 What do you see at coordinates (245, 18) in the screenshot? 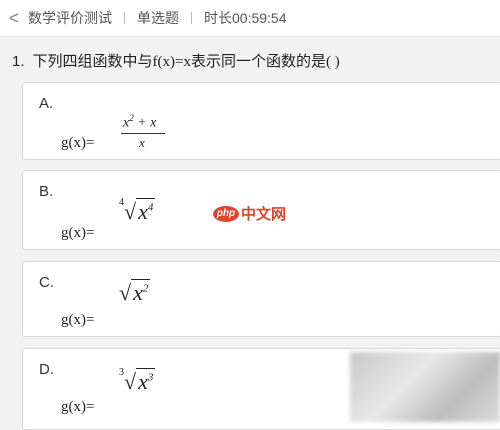
I see `timer: 时长00:59:54` at bounding box center [245, 18].